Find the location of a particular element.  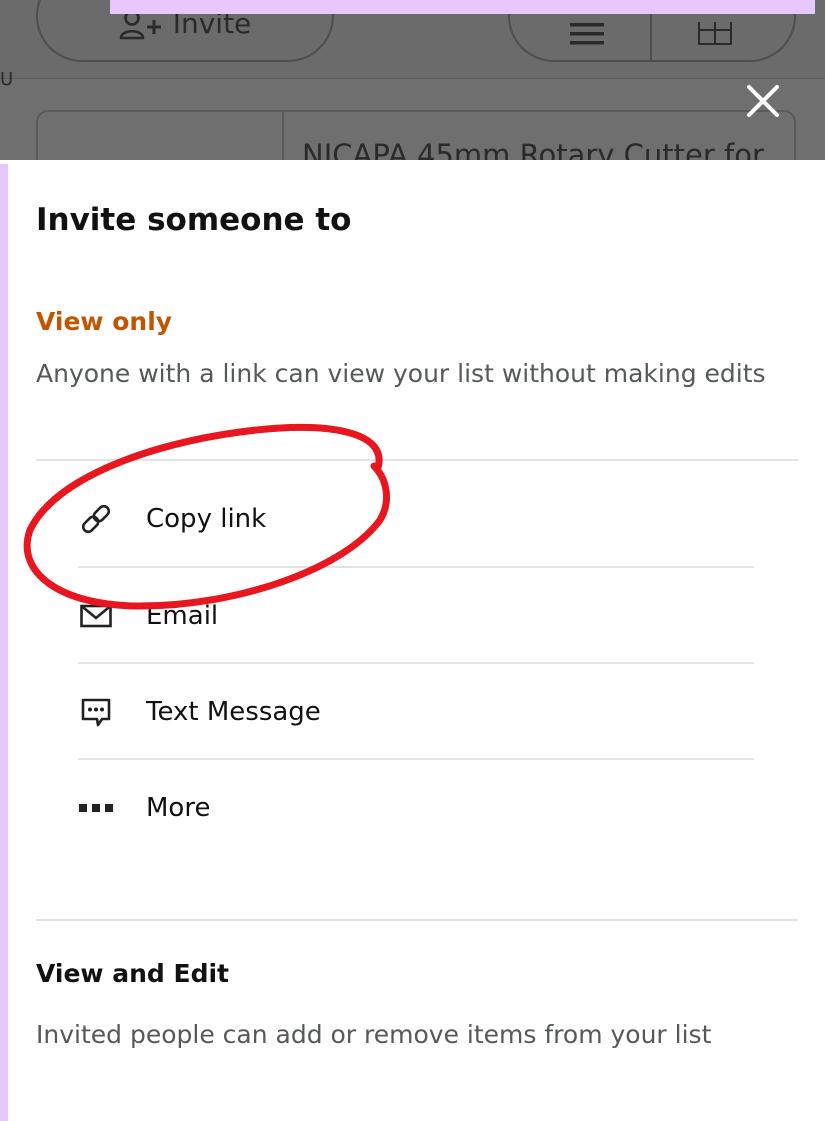

email-option: Email is located at coordinates (416, 616).